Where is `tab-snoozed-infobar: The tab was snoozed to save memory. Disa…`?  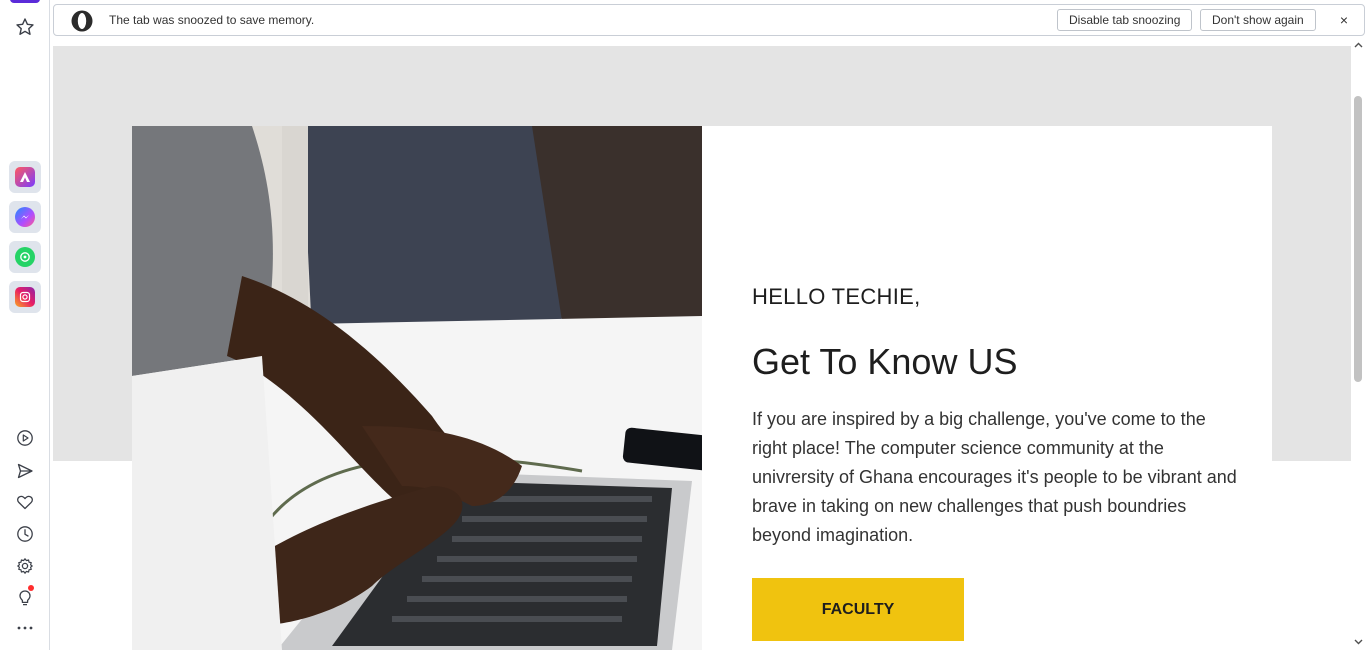 tab-snoozed-infobar: The tab was snoozed to save memory. Disa… is located at coordinates (709, 20).